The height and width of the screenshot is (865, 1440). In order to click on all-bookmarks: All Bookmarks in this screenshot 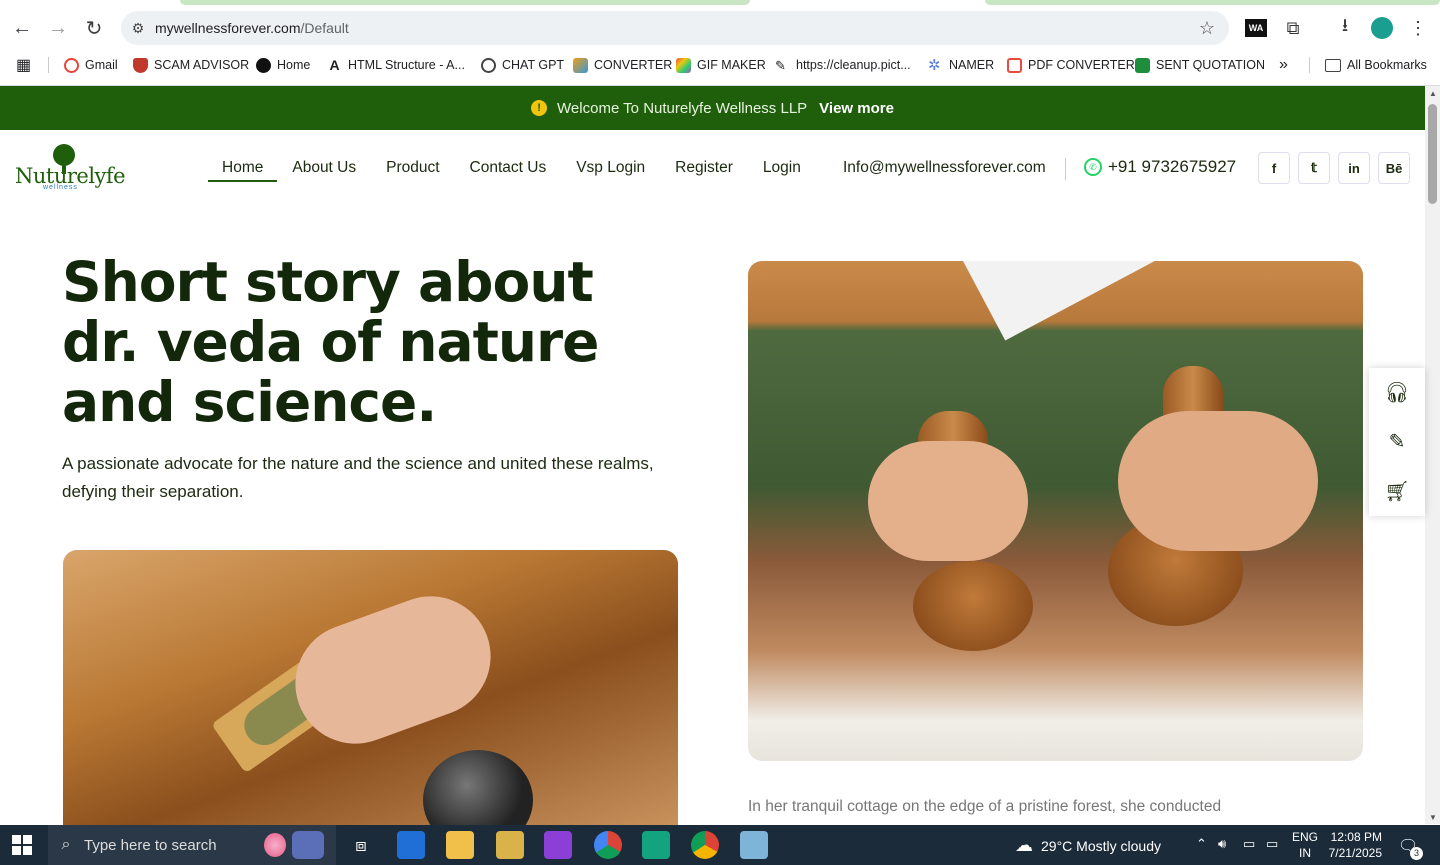, I will do `click(1376, 65)`.